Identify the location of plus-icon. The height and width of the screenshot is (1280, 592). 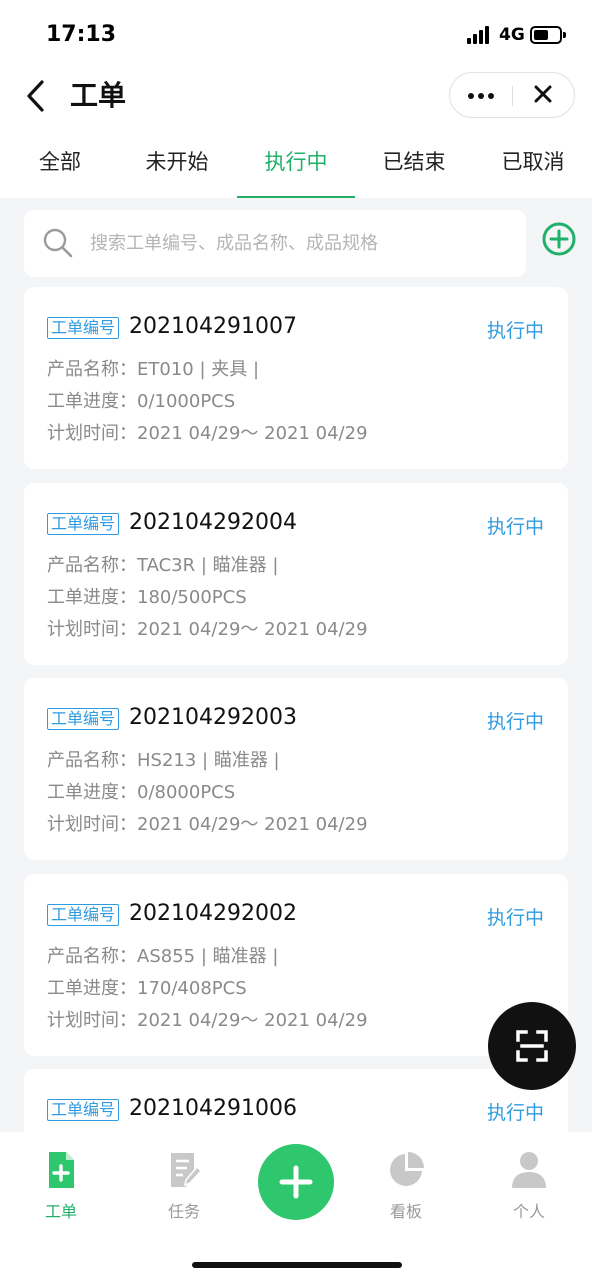
(296, 1182).